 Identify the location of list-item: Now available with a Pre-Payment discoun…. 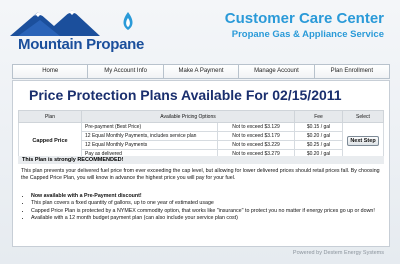
(206, 196).